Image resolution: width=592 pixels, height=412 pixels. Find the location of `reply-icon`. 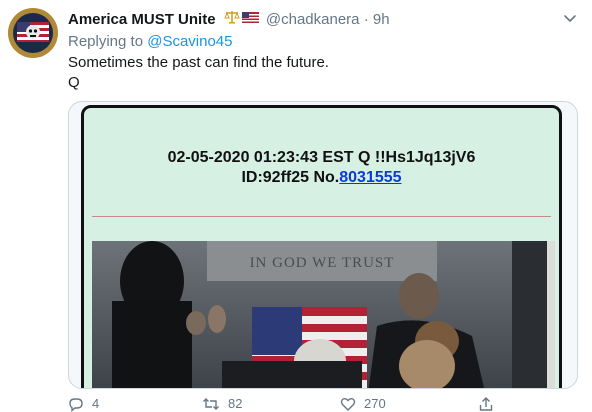

reply-icon is located at coordinates (76, 405).